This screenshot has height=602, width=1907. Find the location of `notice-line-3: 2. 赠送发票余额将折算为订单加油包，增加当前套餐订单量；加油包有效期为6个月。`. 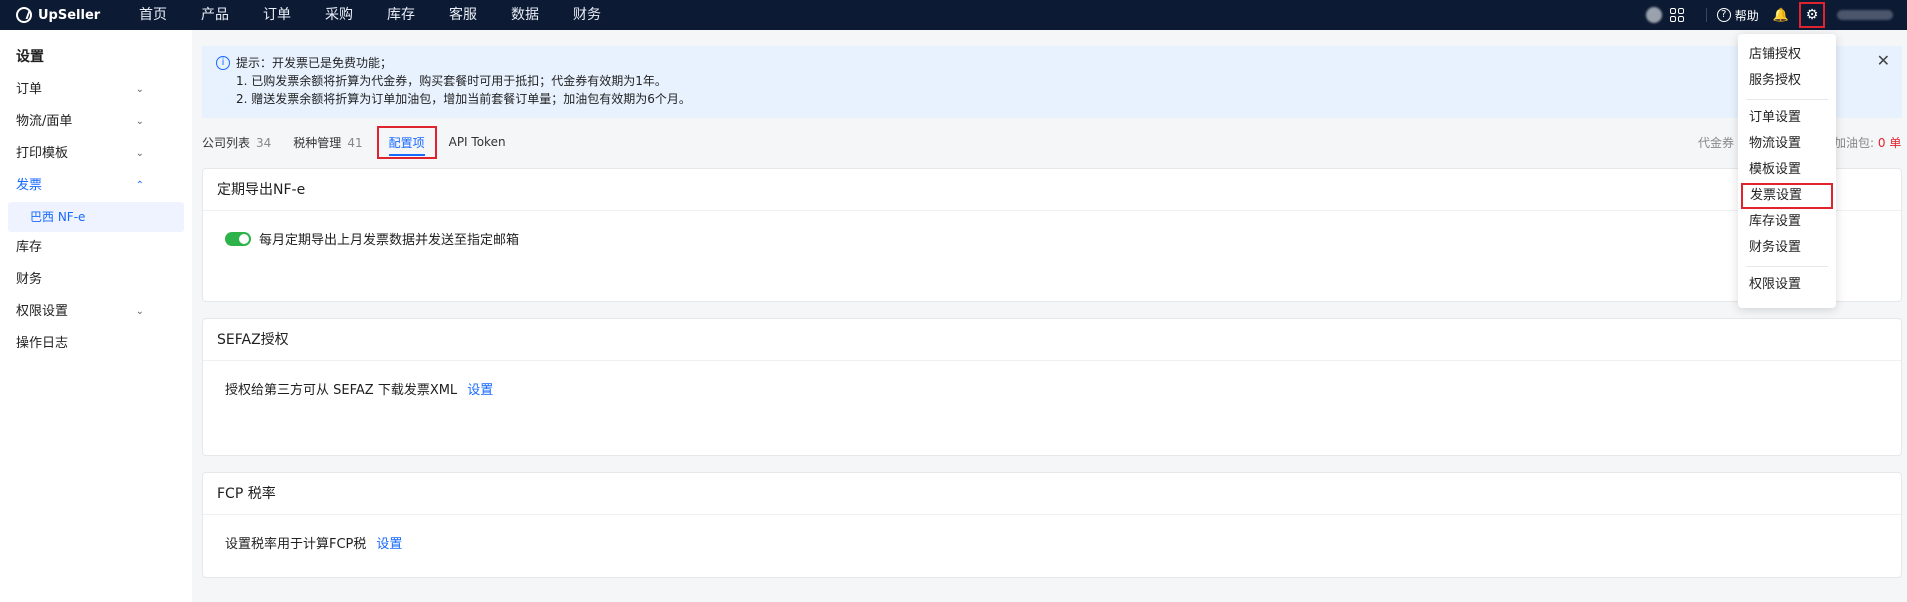

notice-line-3: 2. 赠送发票余额将折算为订单加油包，增加当前套餐订单量；加油包有效期为6个月。 is located at coordinates (463, 99).